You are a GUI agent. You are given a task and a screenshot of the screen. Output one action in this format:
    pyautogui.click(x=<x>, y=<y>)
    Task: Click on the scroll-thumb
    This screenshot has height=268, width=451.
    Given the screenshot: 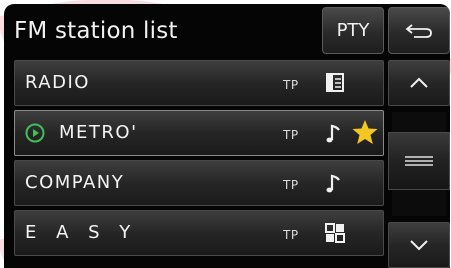 What is the action you would take?
    pyautogui.click(x=419, y=161)
    